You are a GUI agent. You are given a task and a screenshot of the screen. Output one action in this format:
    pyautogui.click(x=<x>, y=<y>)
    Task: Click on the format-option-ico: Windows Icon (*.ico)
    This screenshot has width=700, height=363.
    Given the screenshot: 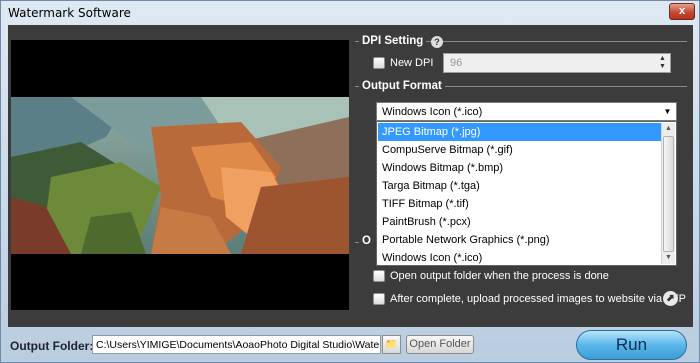 What is the action you would take?
    pyautogui.click(x=519, y=258)
    